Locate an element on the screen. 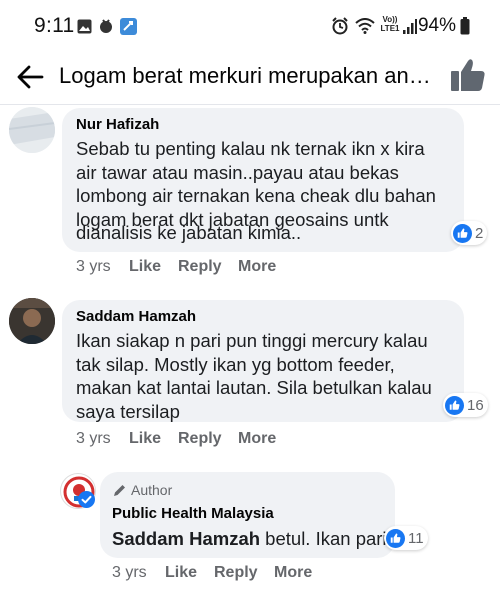 The width and height of the screenshot is (500, 597). battery-percentage: 94% is located at coordinates (436, 25).